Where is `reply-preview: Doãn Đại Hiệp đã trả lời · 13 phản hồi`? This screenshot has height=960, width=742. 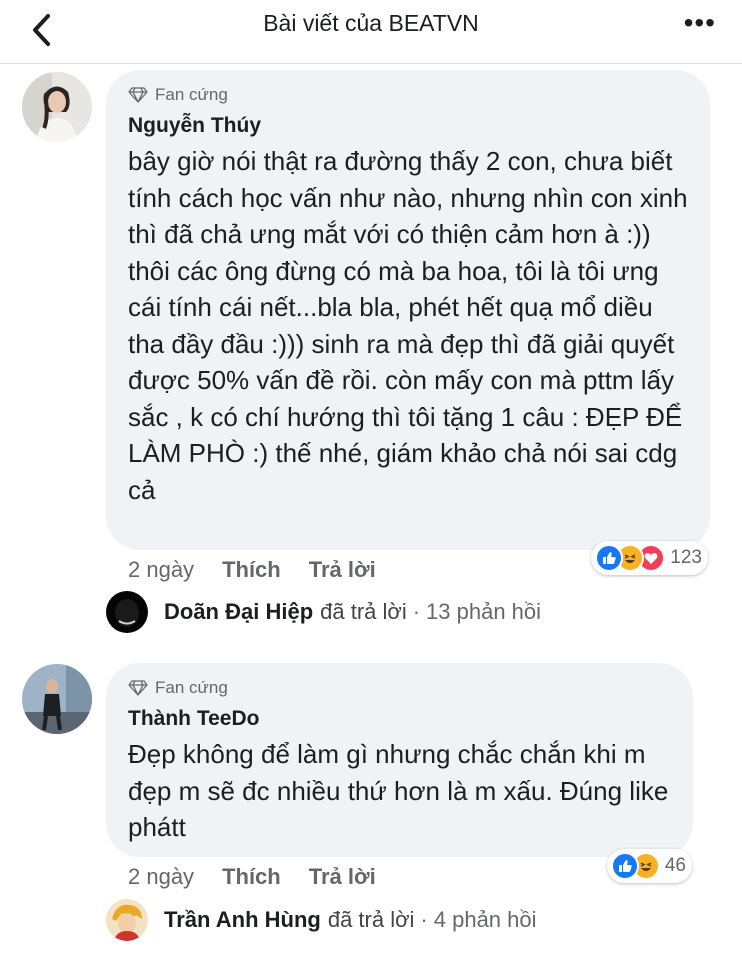 reply-preview: Doãn Đại Hiệp đã trả lời · 13 phản hồi is located at coordinates (323, 612).